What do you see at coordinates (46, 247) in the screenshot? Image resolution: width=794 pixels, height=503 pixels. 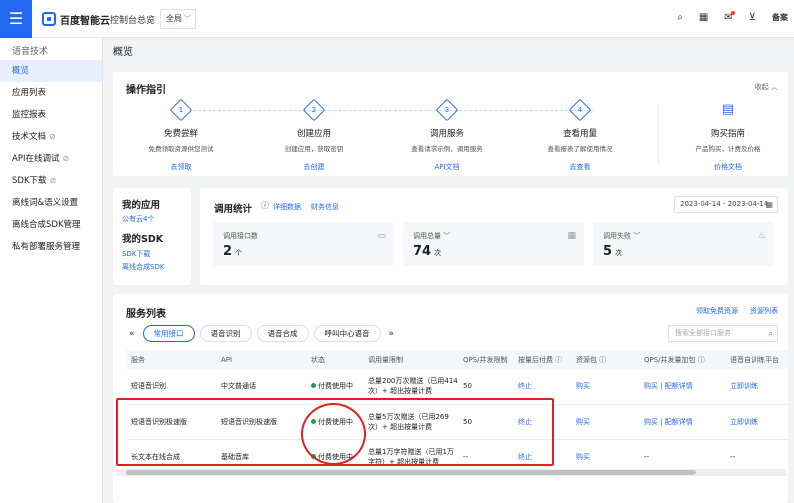 I see `sidebar-item-label: 私有部署服务管理` at bounding box center [46, 247].